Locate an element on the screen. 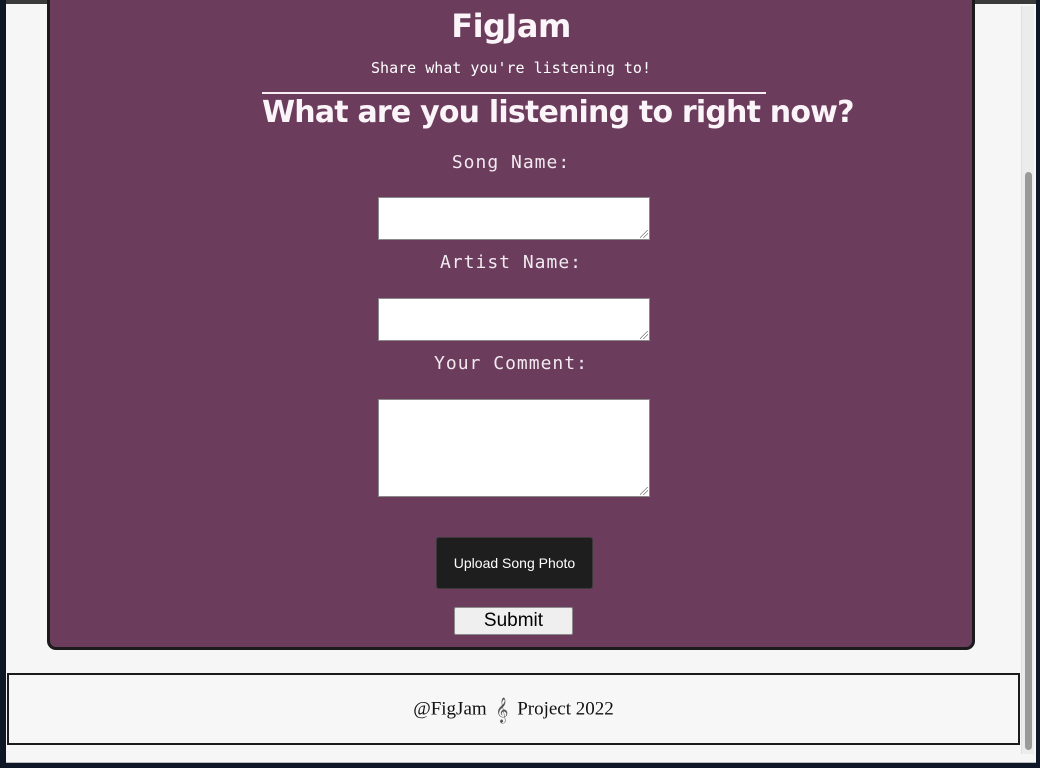  comment-field is located at coordinates (514, 448).